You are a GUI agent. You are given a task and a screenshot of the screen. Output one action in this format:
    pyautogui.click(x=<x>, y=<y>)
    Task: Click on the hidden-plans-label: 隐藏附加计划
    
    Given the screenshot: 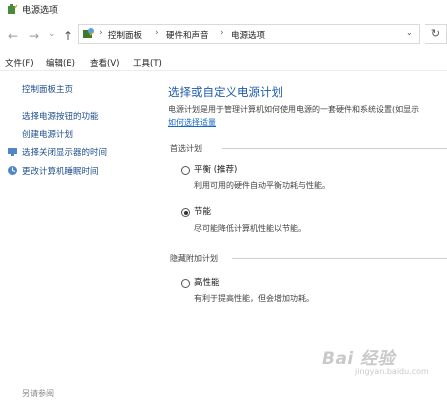 What is the action you would take?
    pyautogui.click(x=194, y=258)
    